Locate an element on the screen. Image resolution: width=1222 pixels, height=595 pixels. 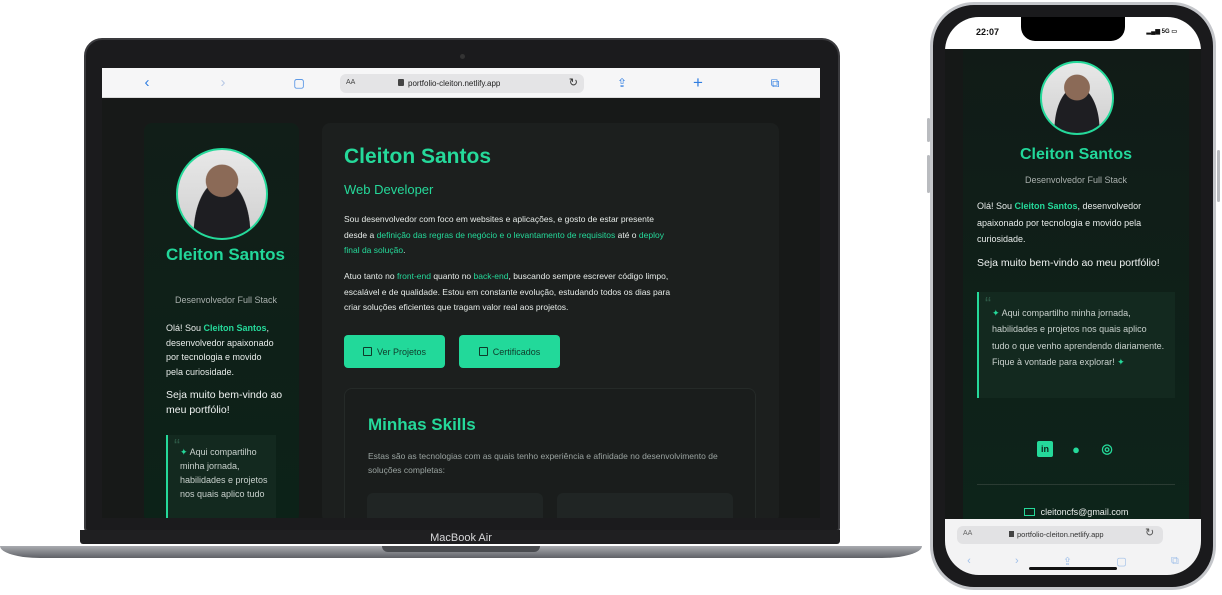
p2-text-b: quanto no is located at coordinates (452, 276).